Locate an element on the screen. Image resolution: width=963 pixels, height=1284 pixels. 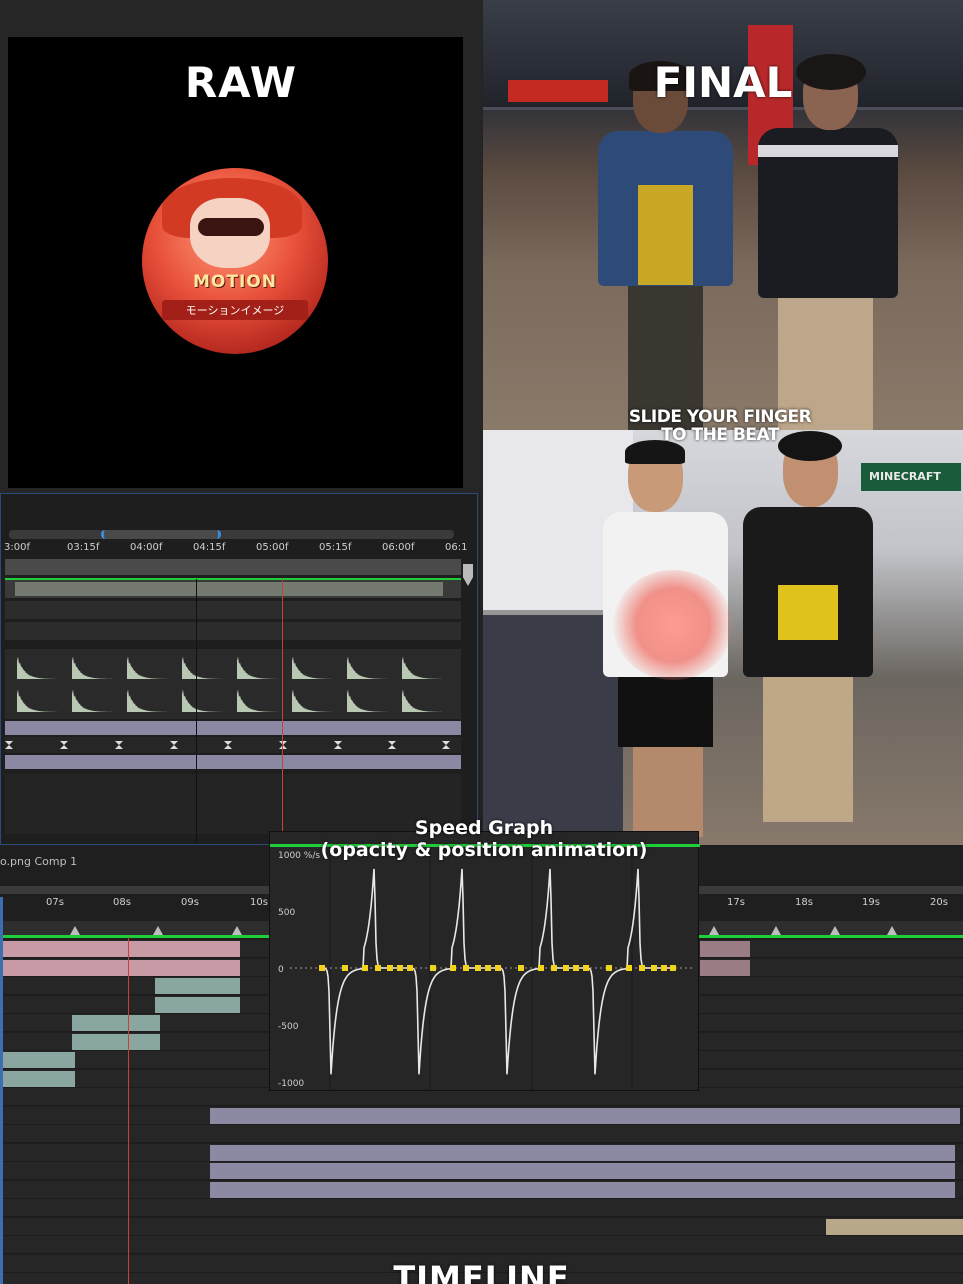
speed-curve is located at coordinates (496, 971).